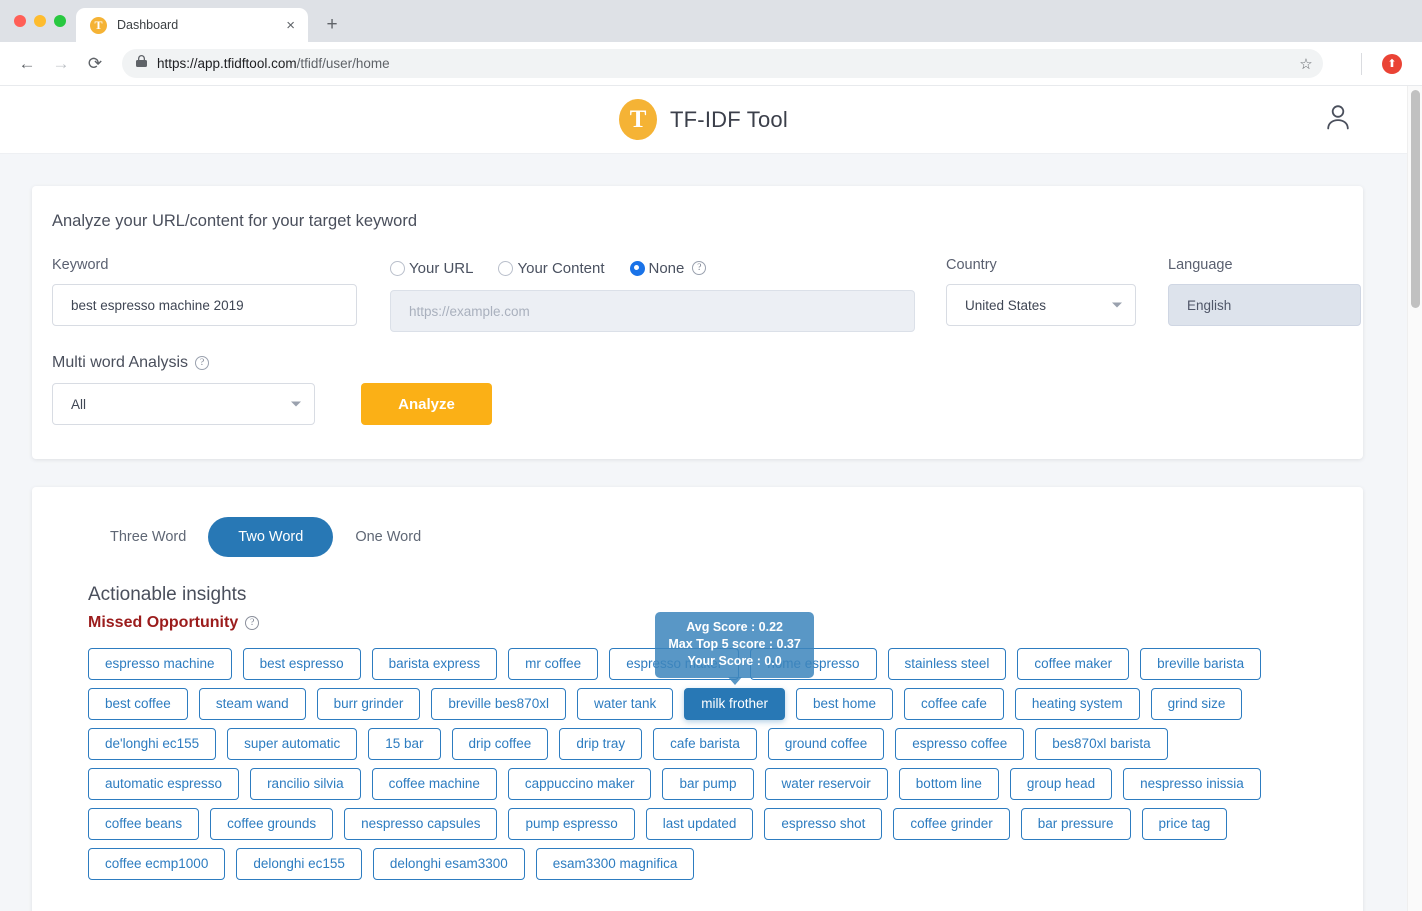  I want to click on reload-button: ⟳, so click(95, 64).